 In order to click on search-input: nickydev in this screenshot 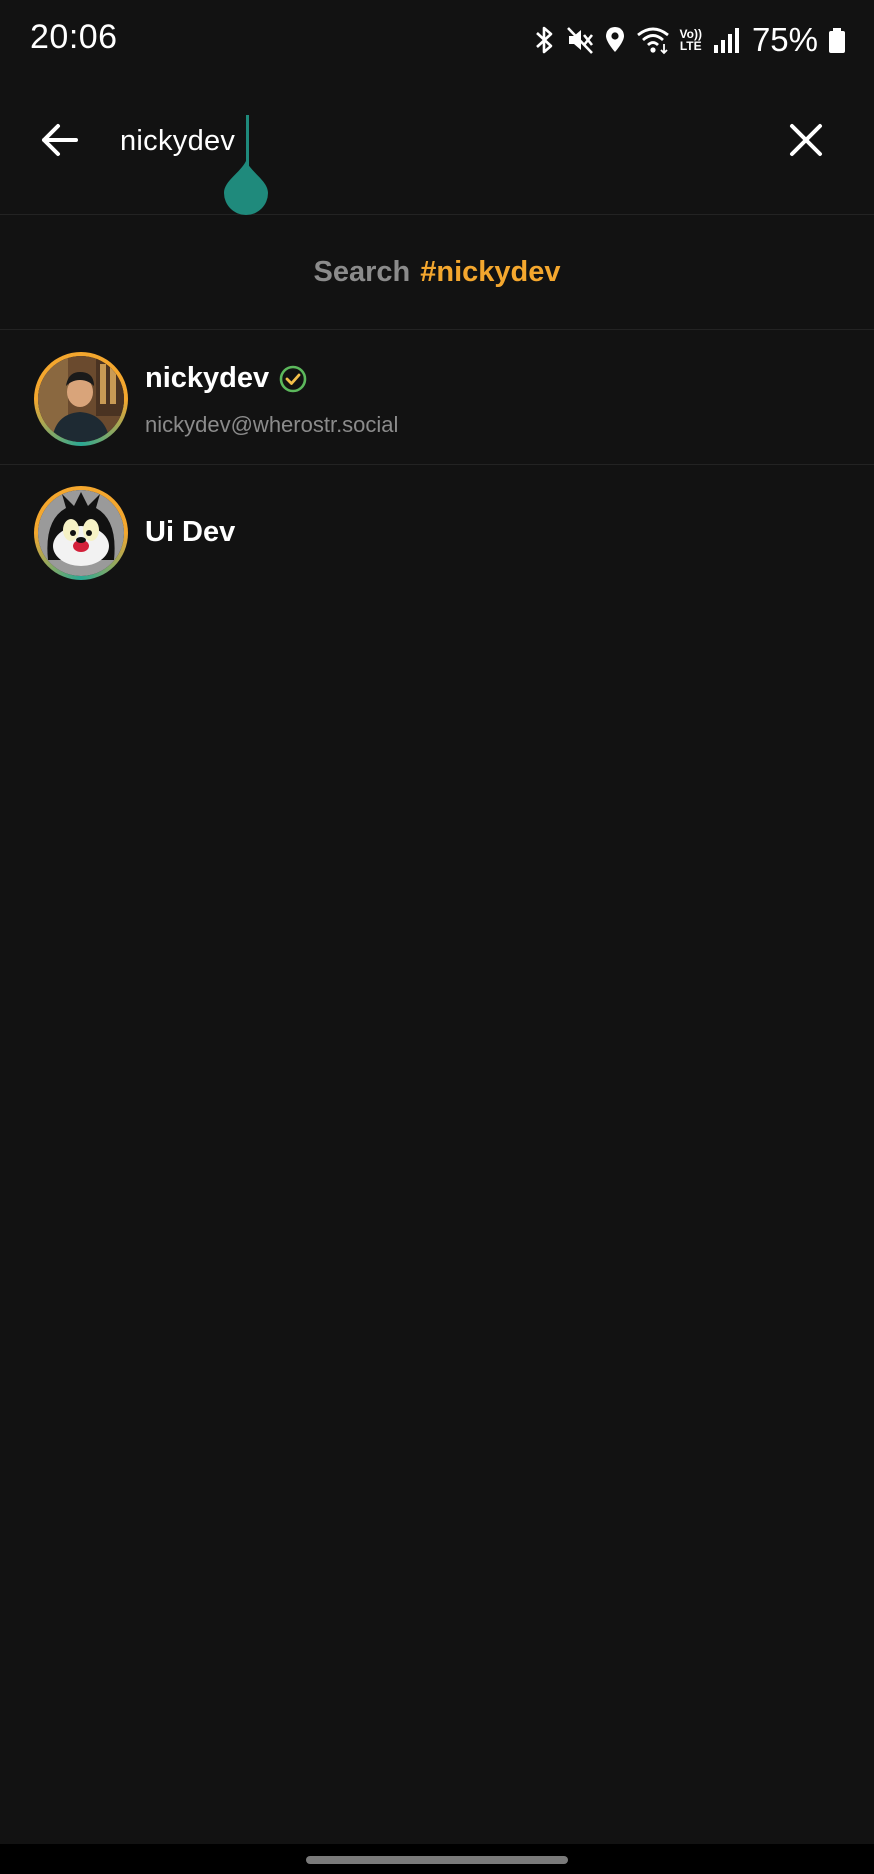, I will do `click(420, 141)`.